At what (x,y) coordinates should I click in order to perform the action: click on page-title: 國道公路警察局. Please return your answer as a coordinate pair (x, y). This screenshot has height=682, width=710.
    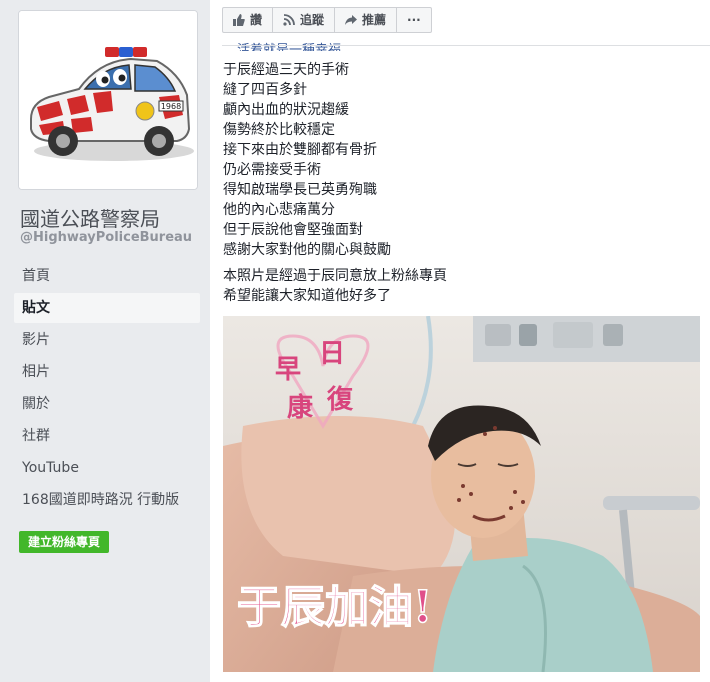
    Looking at the image, I should click on (90, 217).